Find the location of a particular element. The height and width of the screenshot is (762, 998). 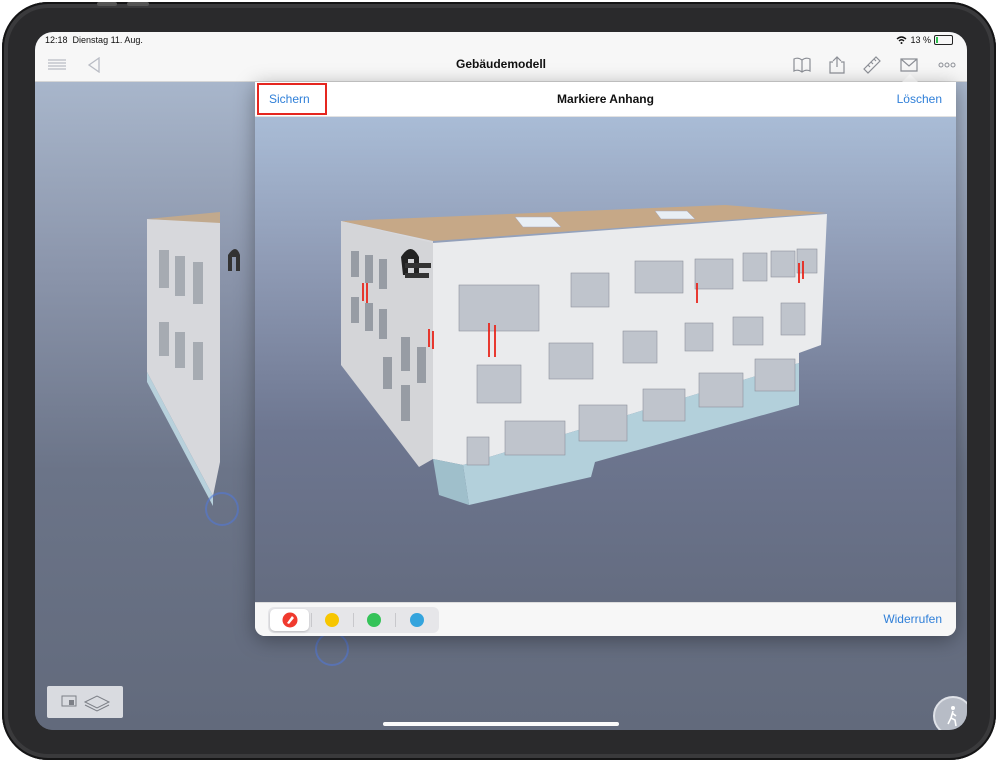

pen-icon is located at coordinates (289, 620).